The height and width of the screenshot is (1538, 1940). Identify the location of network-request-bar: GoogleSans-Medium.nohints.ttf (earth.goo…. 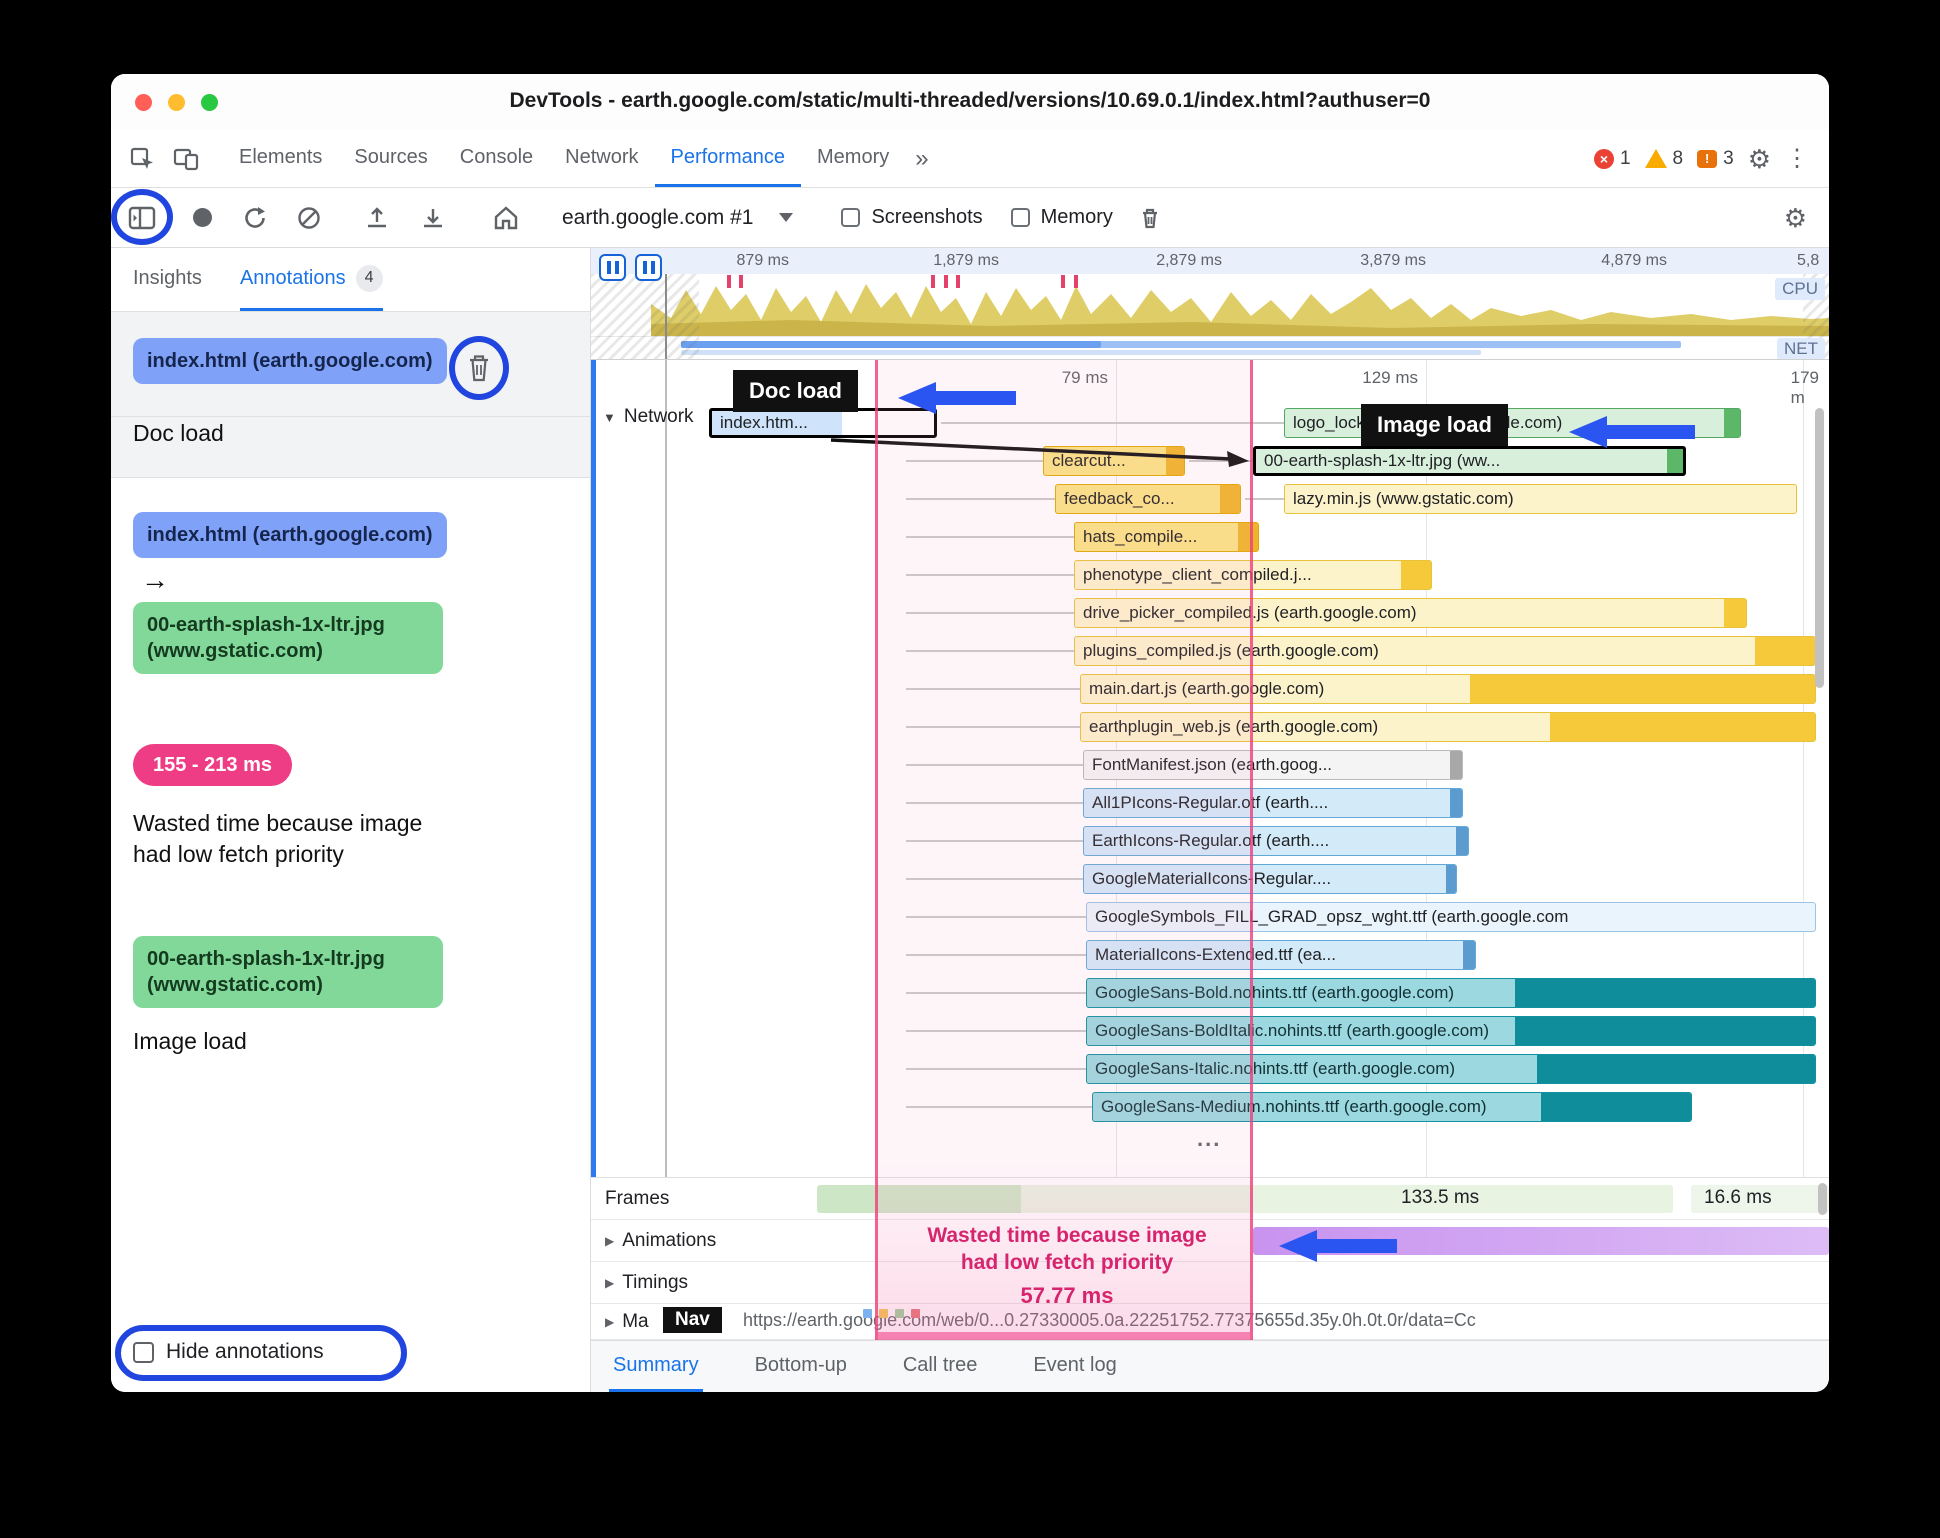
(1392, 1107).